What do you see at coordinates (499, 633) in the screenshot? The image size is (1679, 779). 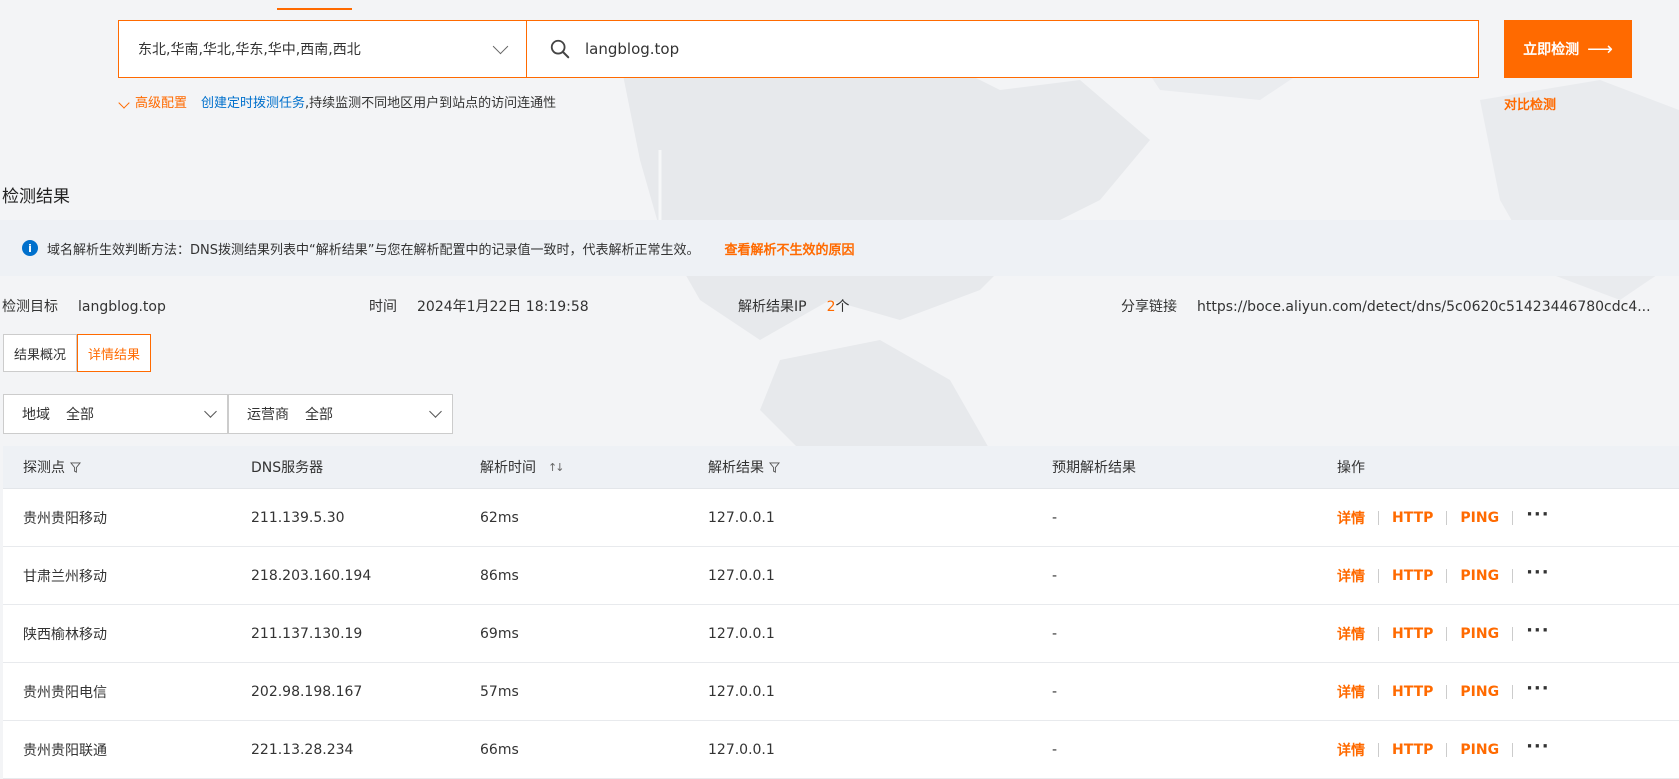 I see `cell-resolve-time: 69ms` at bounding box center [499, 633].